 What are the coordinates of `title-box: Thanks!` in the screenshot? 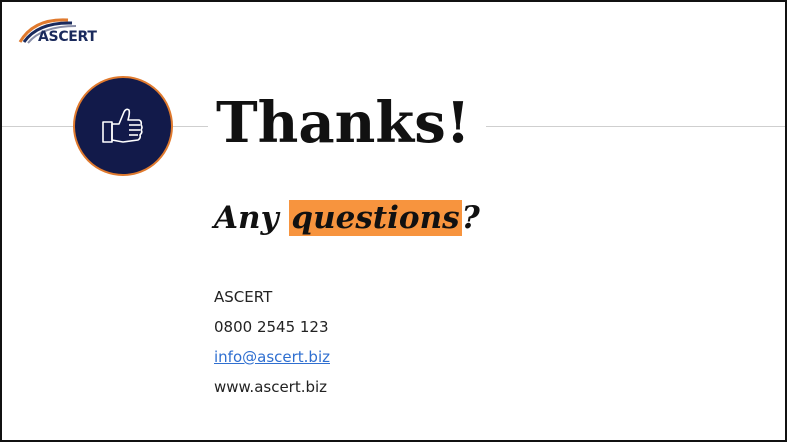 It's located at (347, 123).